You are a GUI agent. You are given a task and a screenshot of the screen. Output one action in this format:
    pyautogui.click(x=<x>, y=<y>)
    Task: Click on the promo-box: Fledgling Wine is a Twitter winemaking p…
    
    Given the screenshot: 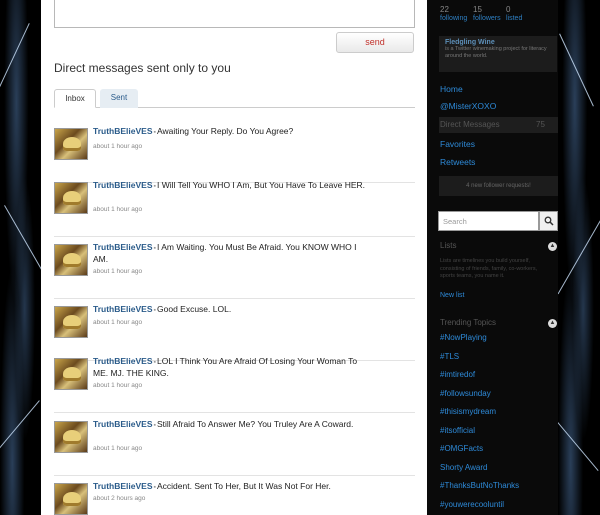 What is the action you would take?
    pyautogui.click(x=498, y=54)
    